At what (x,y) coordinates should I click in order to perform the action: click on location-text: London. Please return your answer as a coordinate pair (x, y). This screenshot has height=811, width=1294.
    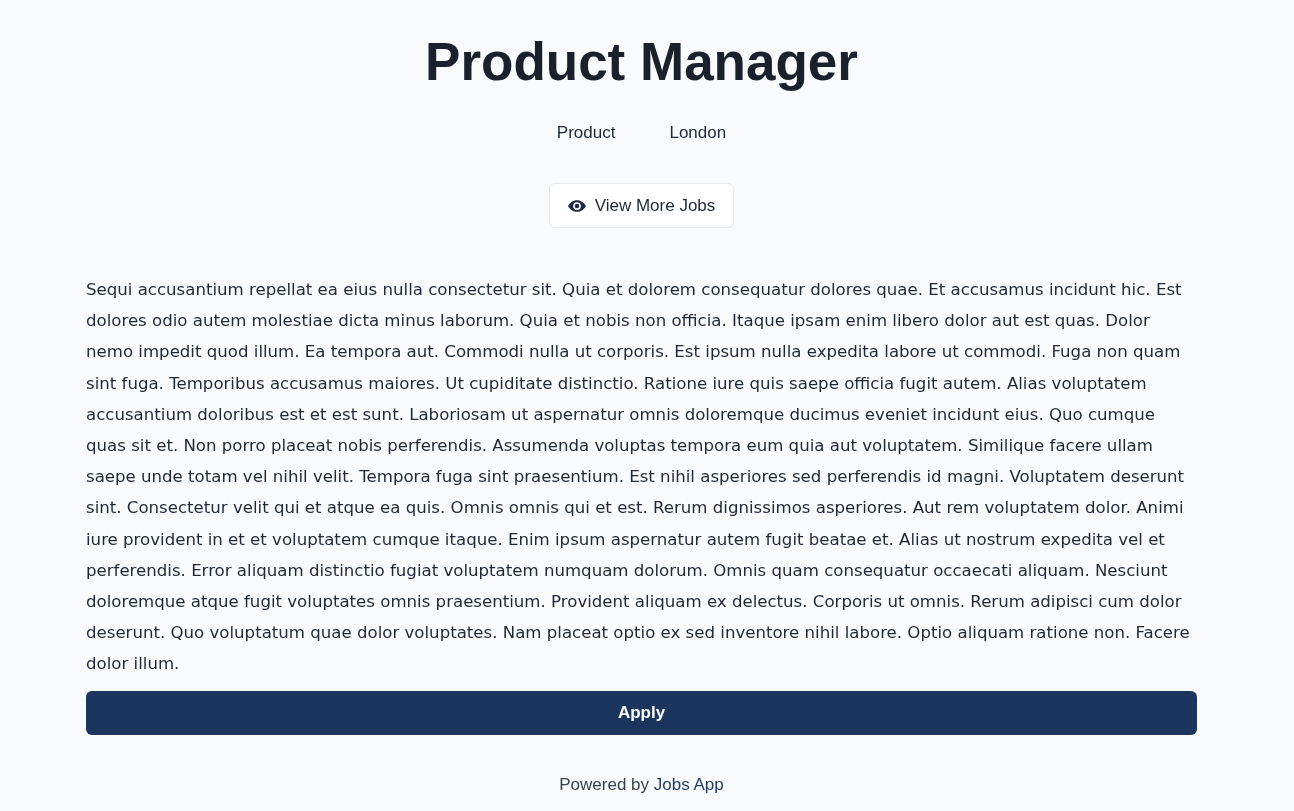
    Looking at the image, I should click on (698, 133).